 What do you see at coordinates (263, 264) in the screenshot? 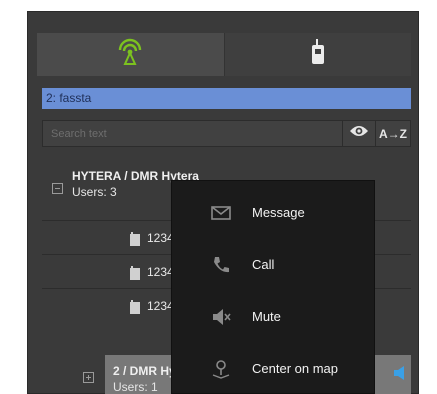
I see `menu-item-label: Call` at bounding box center [263, 264].